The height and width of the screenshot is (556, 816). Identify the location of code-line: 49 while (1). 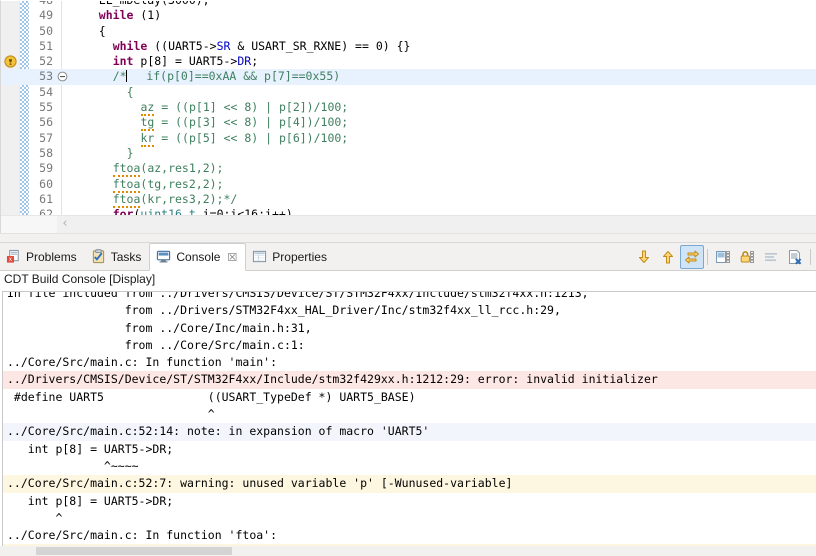
(408, 15).